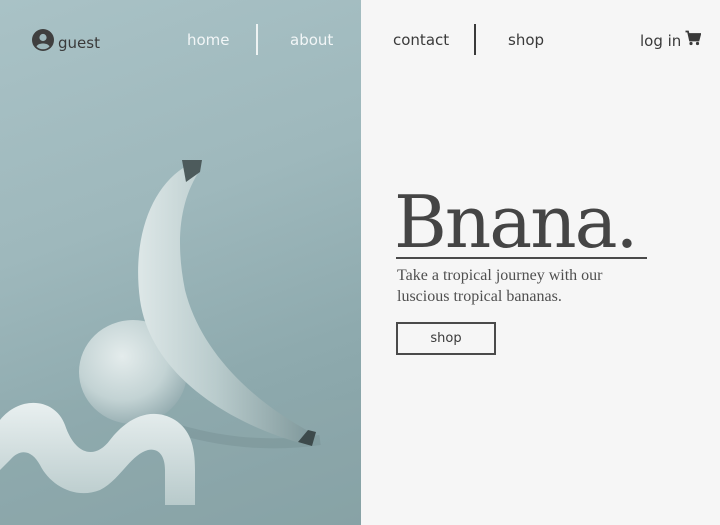 The width and height of the screenshot is (720, 525). What do you see at coordinates (446, 338) in the screenshot?
I see `shop-button: shop` at bounding box center [446, 338].